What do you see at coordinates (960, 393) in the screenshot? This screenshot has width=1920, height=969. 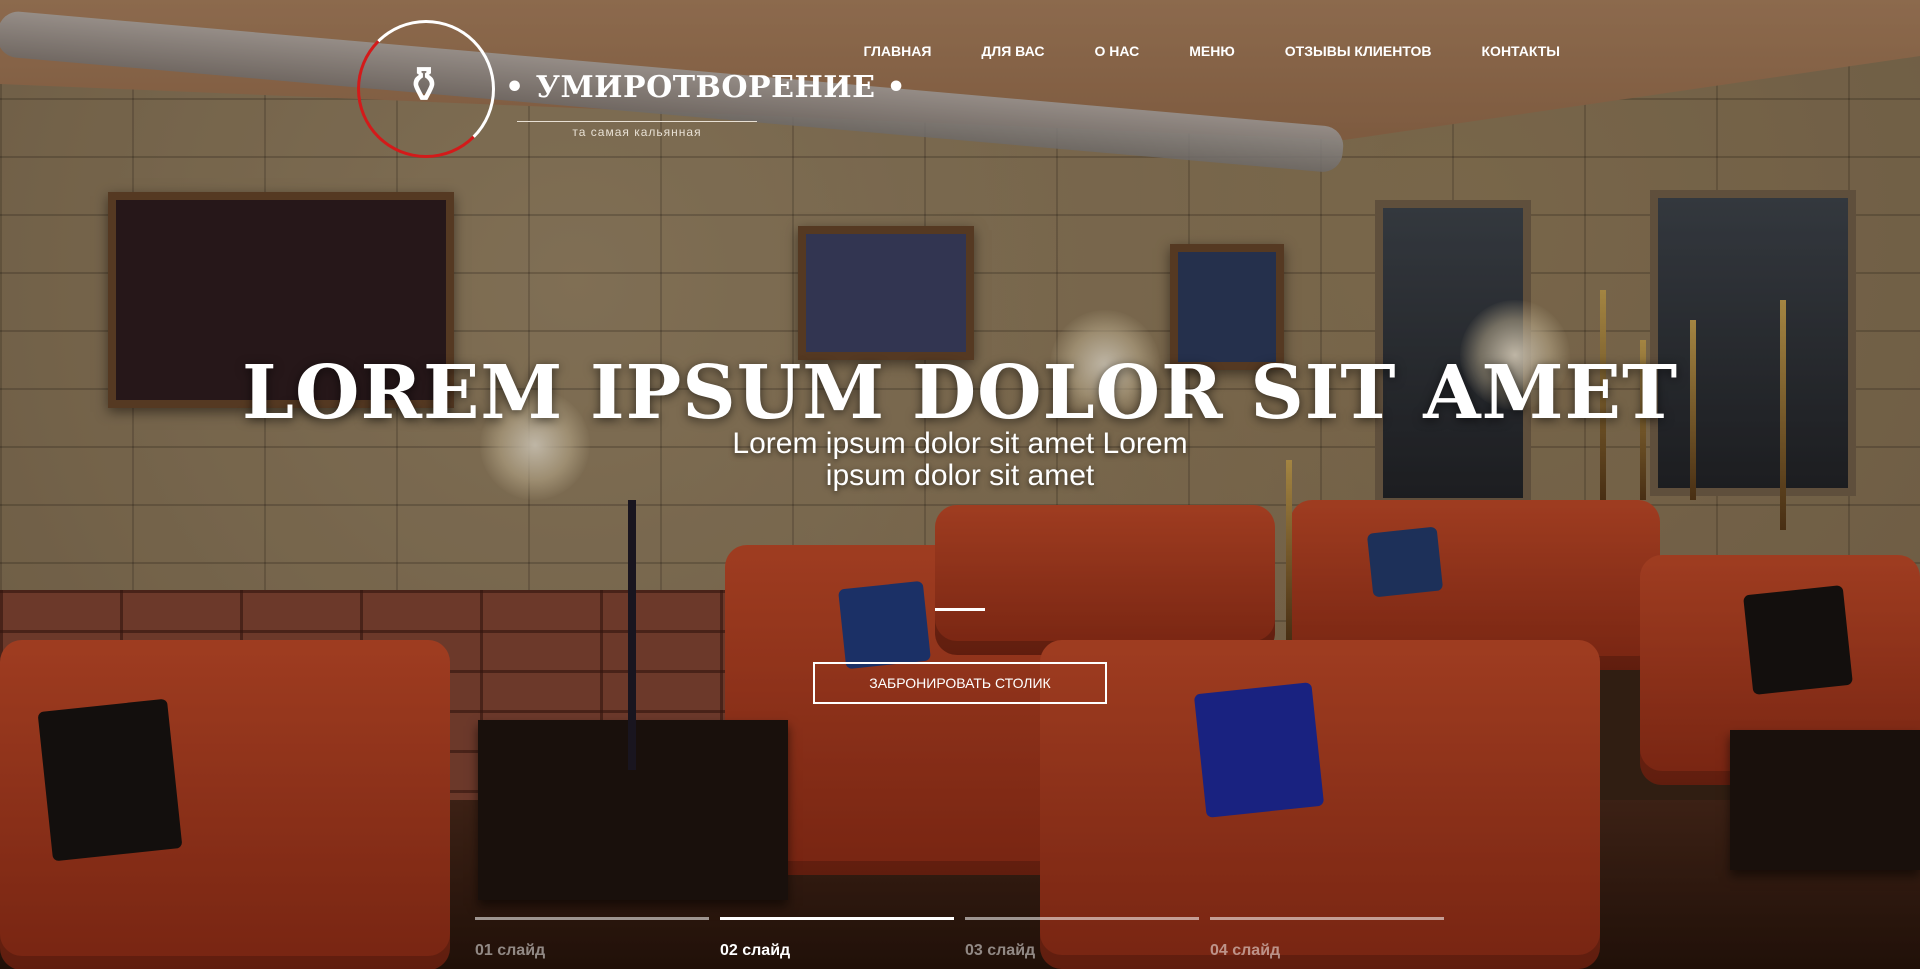 I see `hero-title: LOREM IPSUM DOLOR SIT AMET` at bounding box center [960, 393].